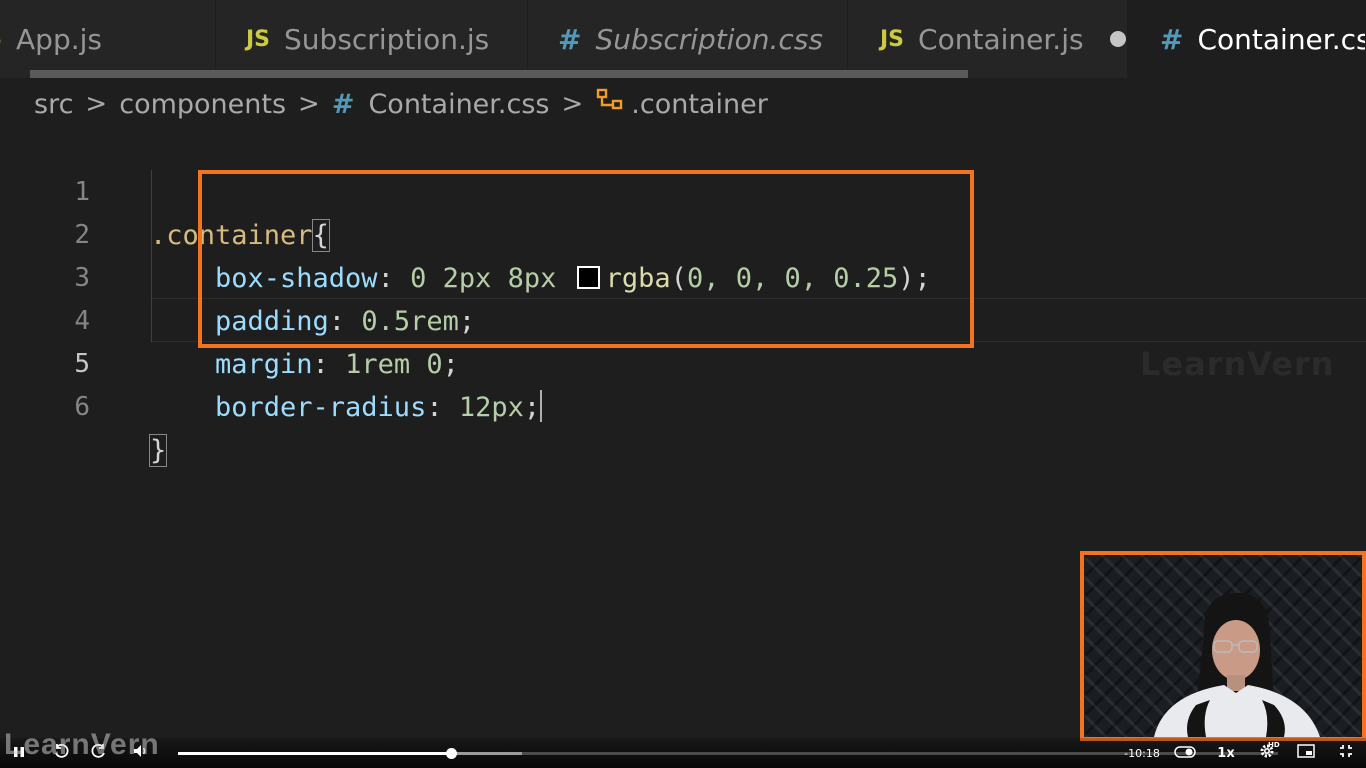  What do you see at coordinates (202, 104) in the screenshot?
I see `breadcrumb-components: components` at bounding box center [202, 104].